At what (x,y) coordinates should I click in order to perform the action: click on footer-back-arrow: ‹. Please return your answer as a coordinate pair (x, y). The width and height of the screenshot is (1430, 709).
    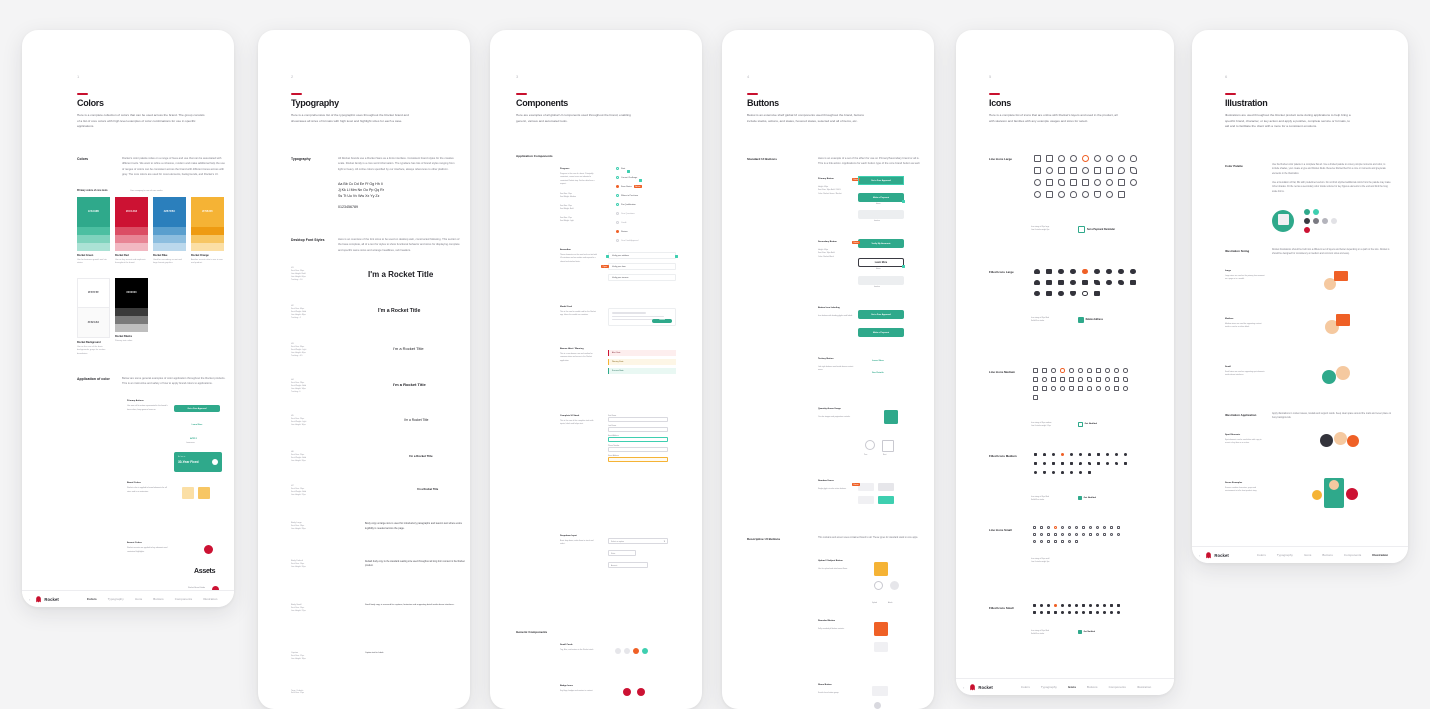
    Looking at the image, I should click on (963, 687).